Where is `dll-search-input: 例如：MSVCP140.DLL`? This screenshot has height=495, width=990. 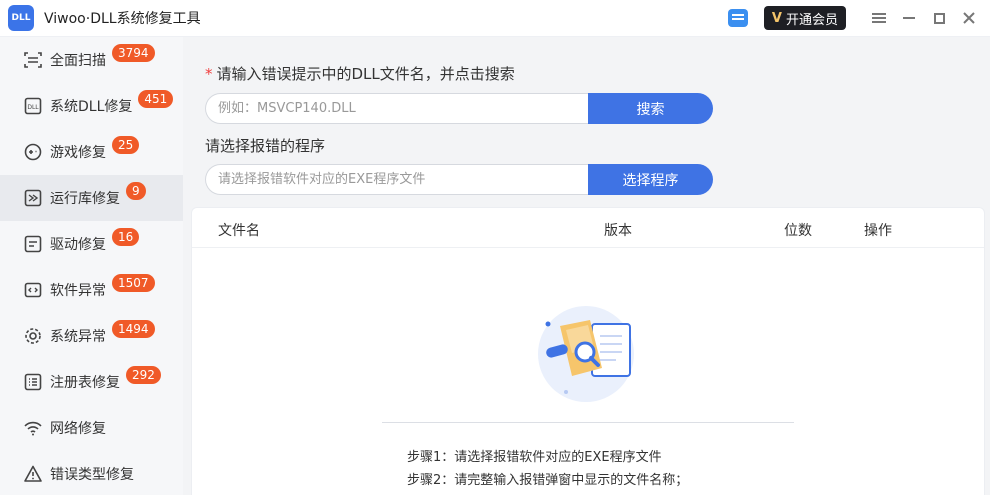
dll-search-input: 例如：MSVCP140.DLL is located at coordinates (396, 108).